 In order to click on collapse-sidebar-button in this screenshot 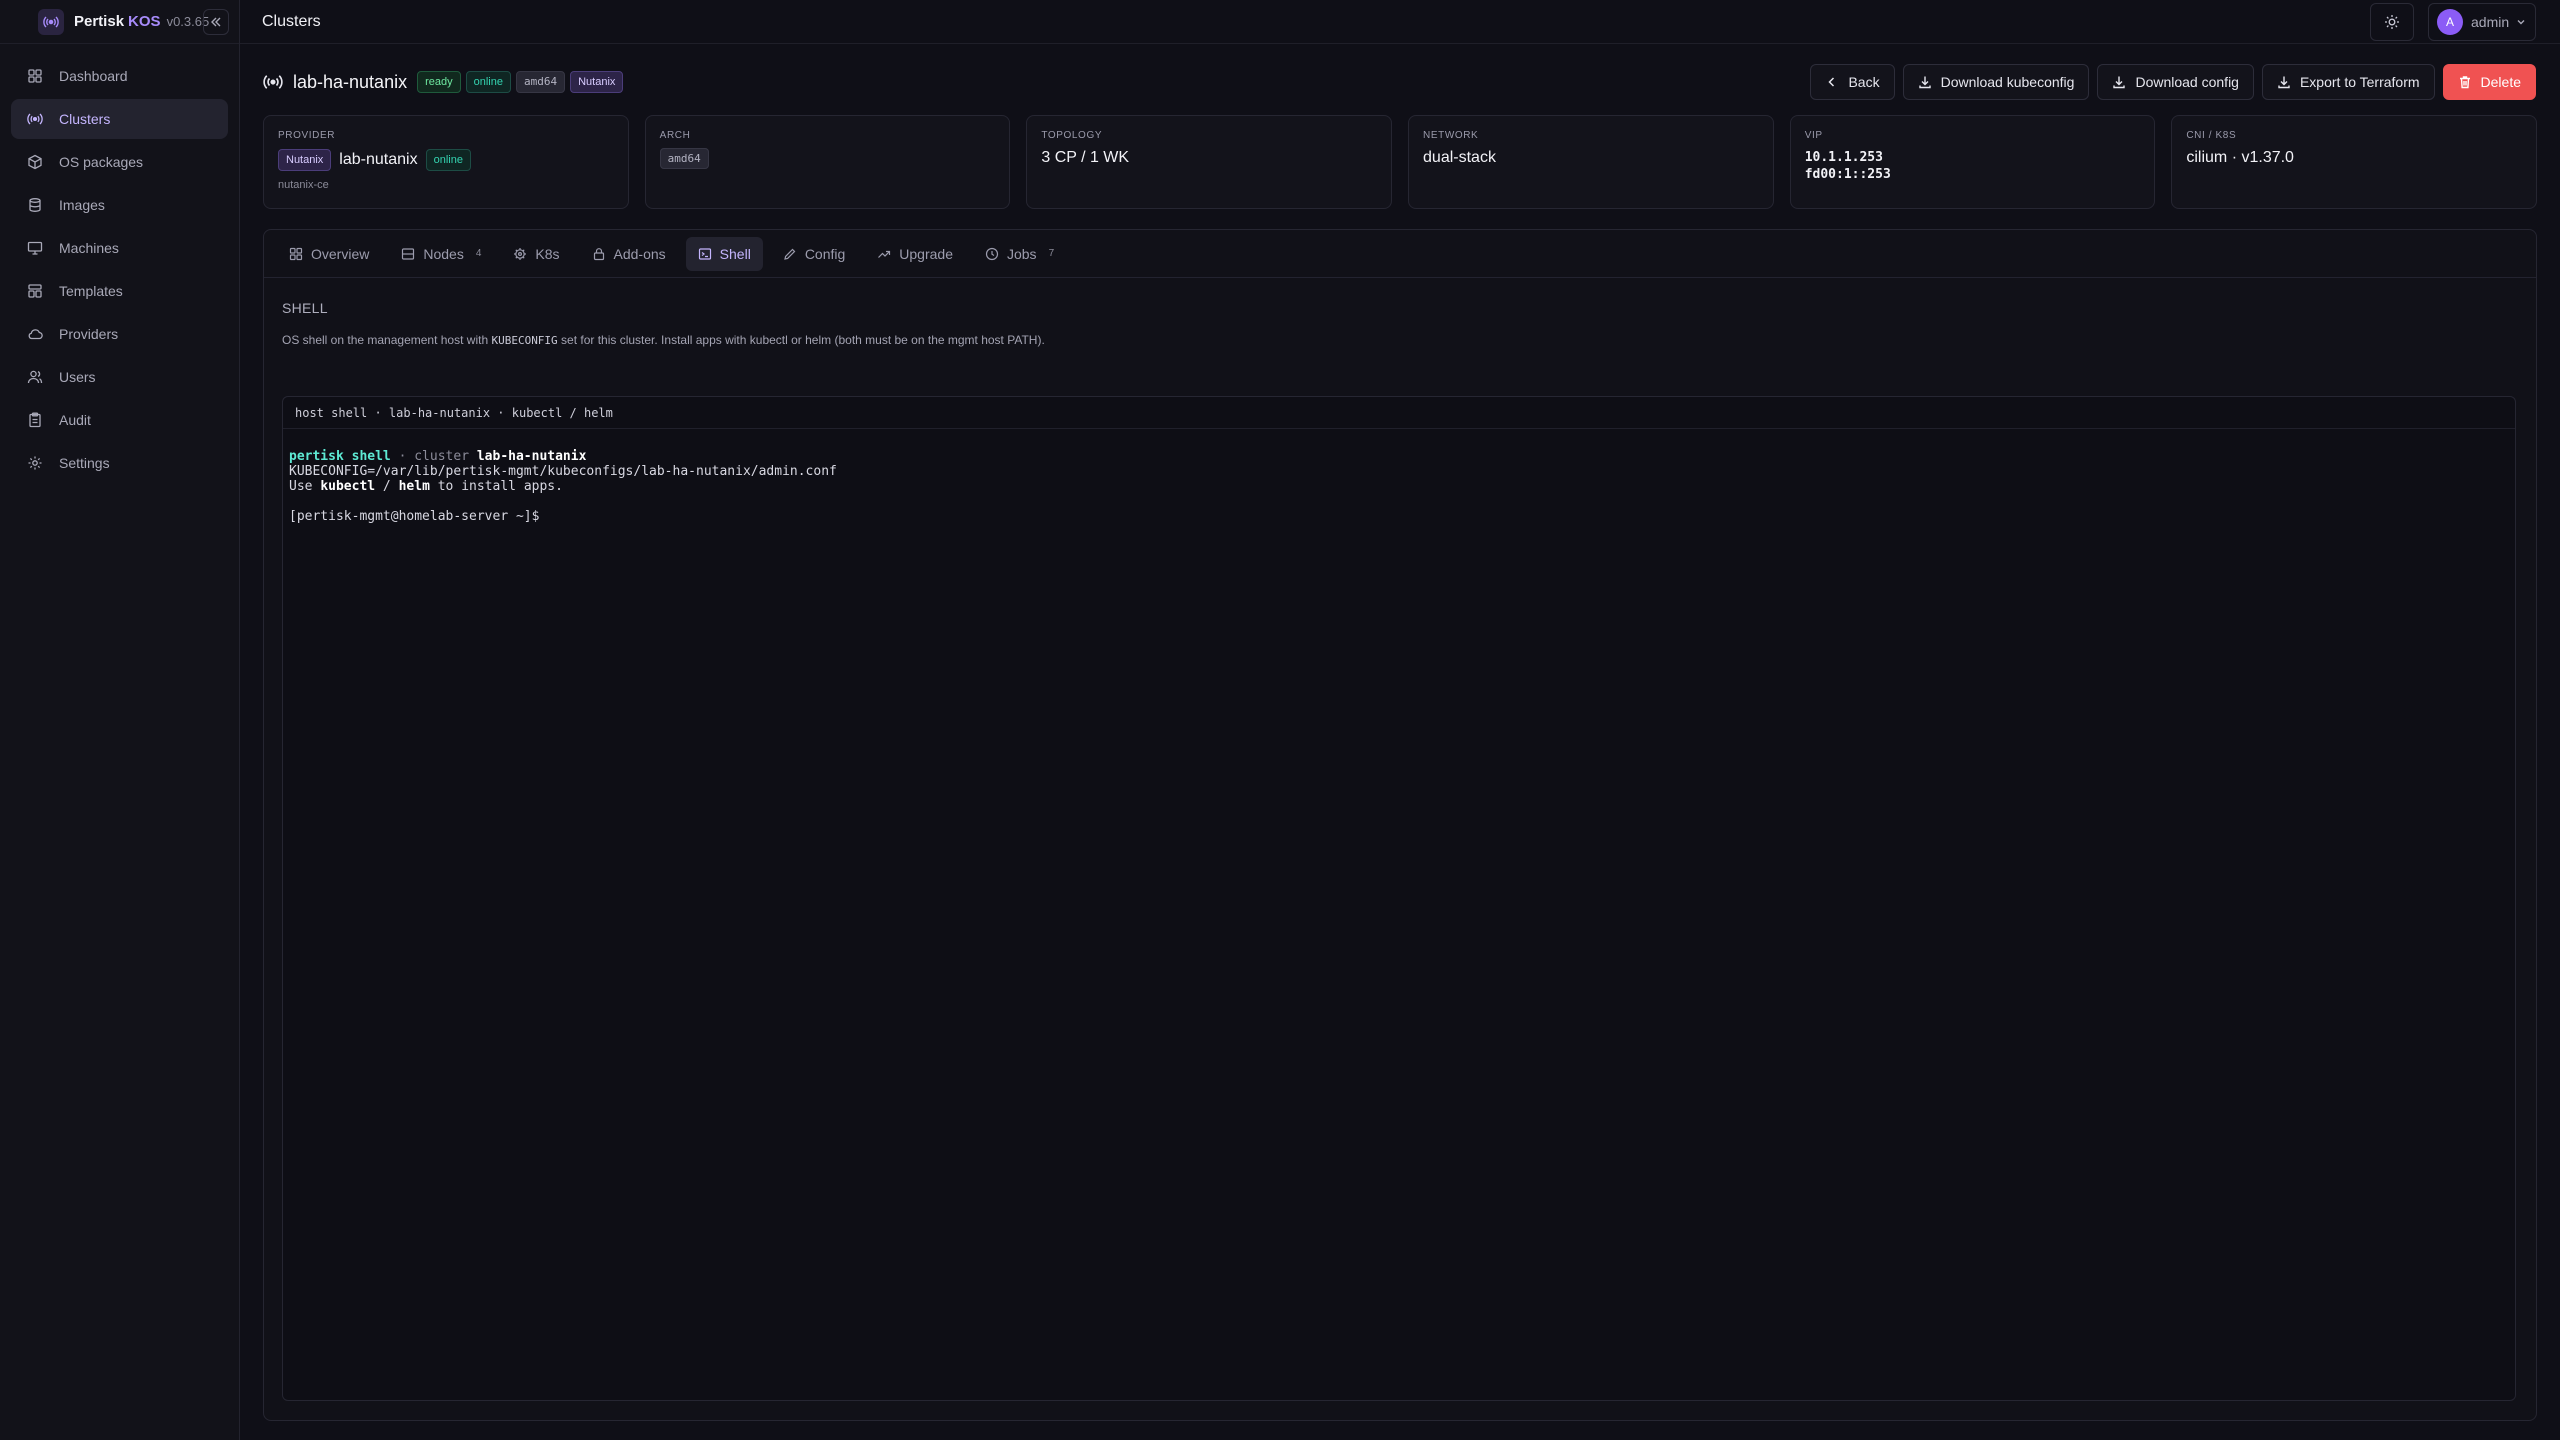, I will do `click(216, 22)`.